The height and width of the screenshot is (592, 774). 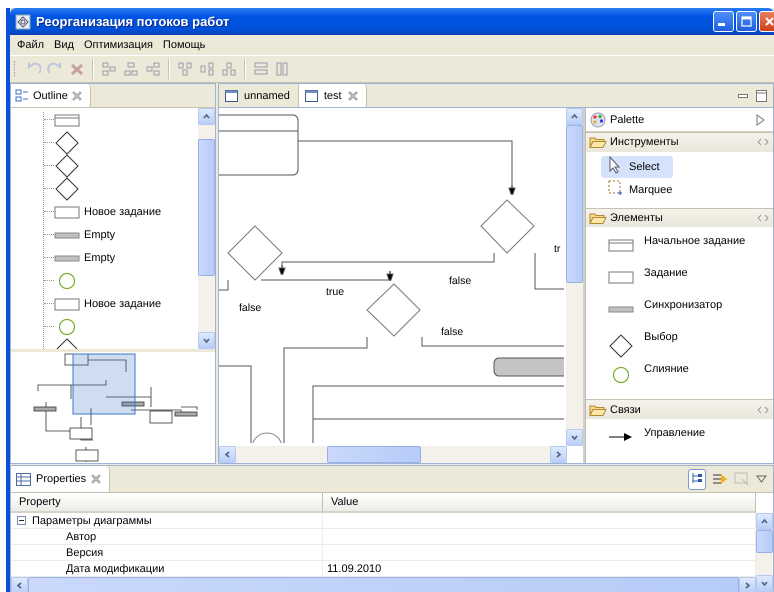 I want to click on menu-item: Вид, so click(x=64, y=44).